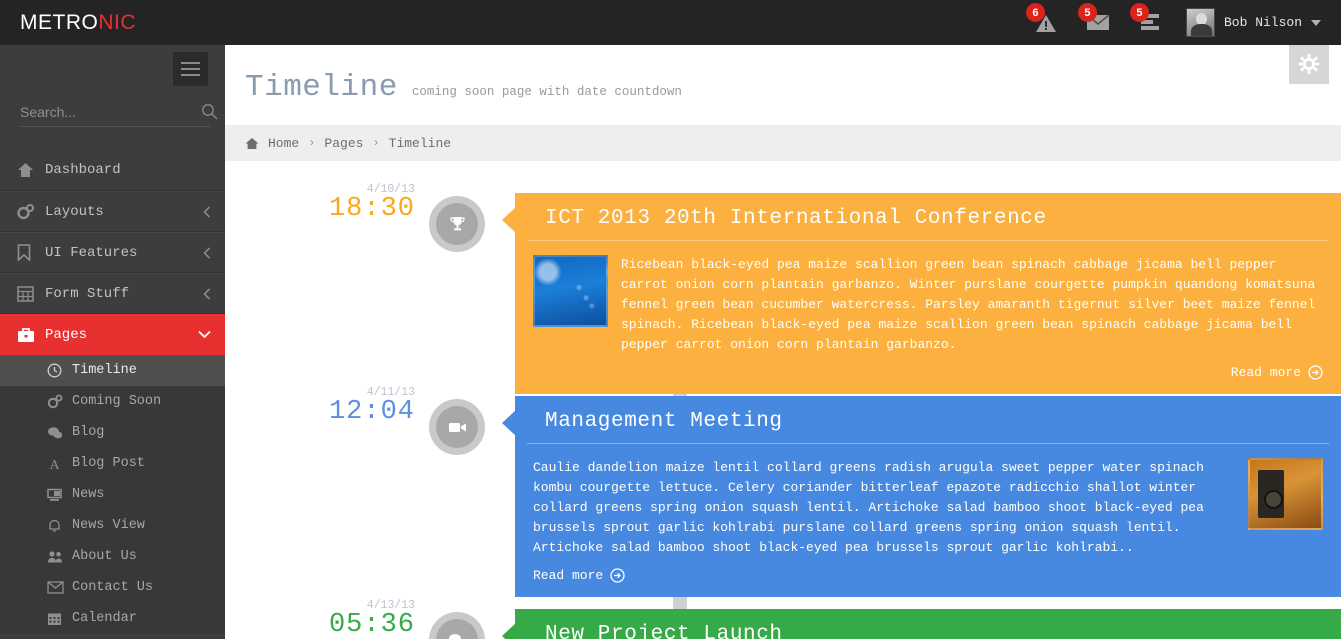 Image resolution: width=1341 pixels, height=639 pixels. Describe the element at coordinates (112, 67) in the screenshot. I see `sidebar-toggle-row` at that location.